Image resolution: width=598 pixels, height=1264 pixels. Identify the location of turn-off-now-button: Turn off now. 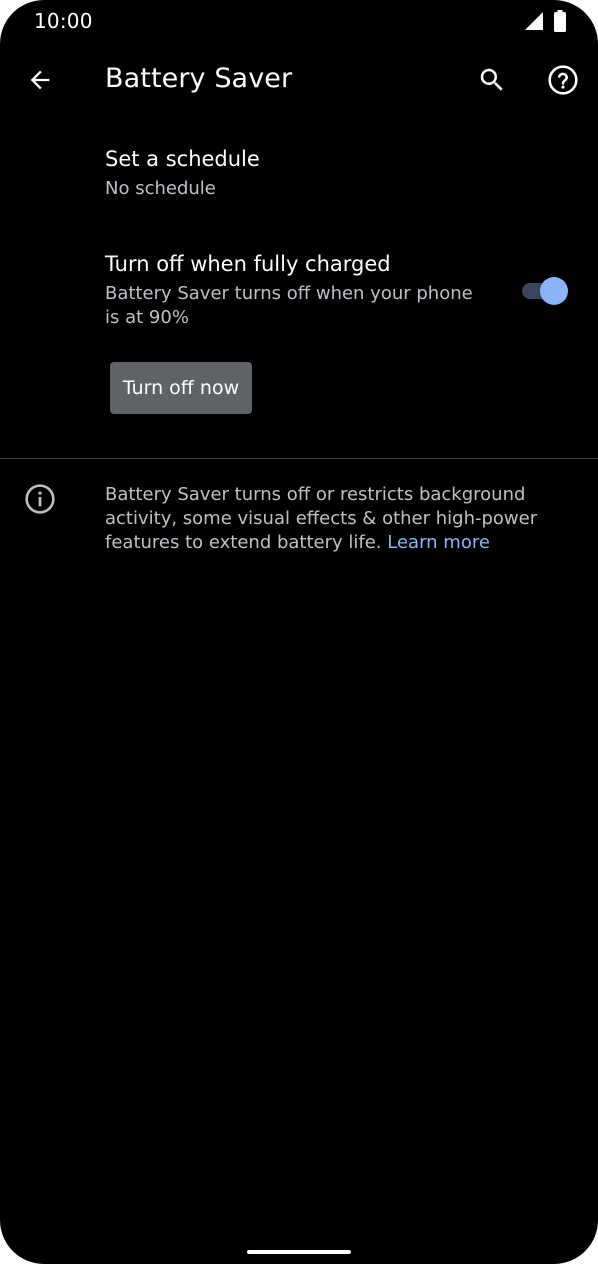
(181, 388).